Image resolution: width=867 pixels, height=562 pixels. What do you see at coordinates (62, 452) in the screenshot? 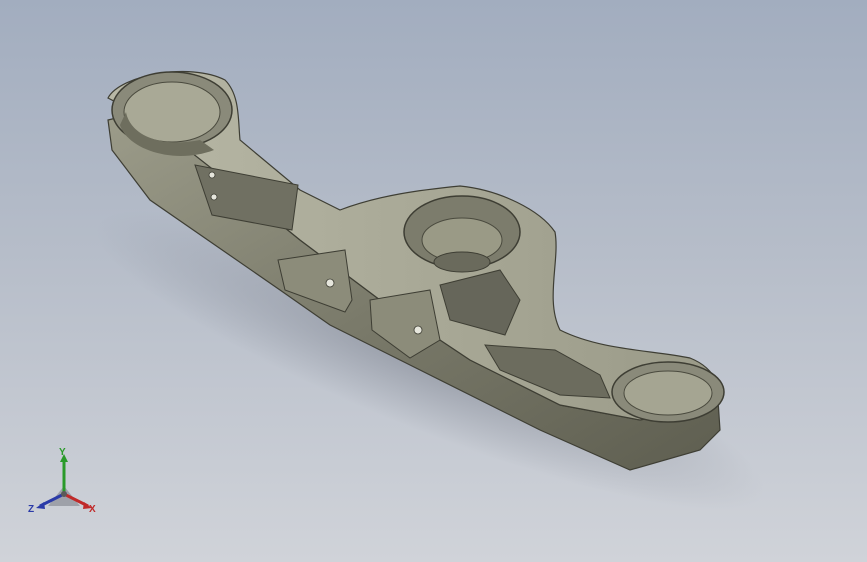
I see `triad-y-label: Y` at bounding box center [62, 452].